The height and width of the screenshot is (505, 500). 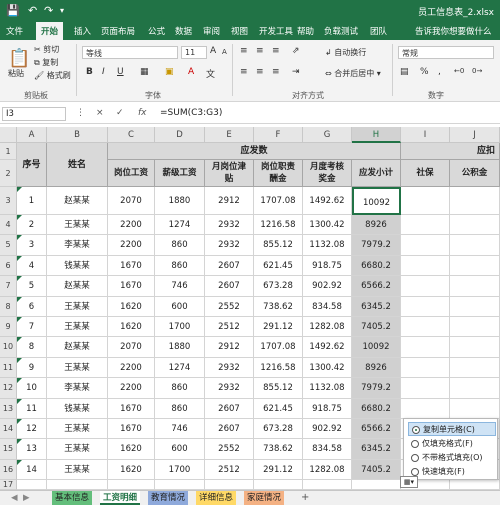 I want to click on data-cell: 2912, so click(x=229, y=201).